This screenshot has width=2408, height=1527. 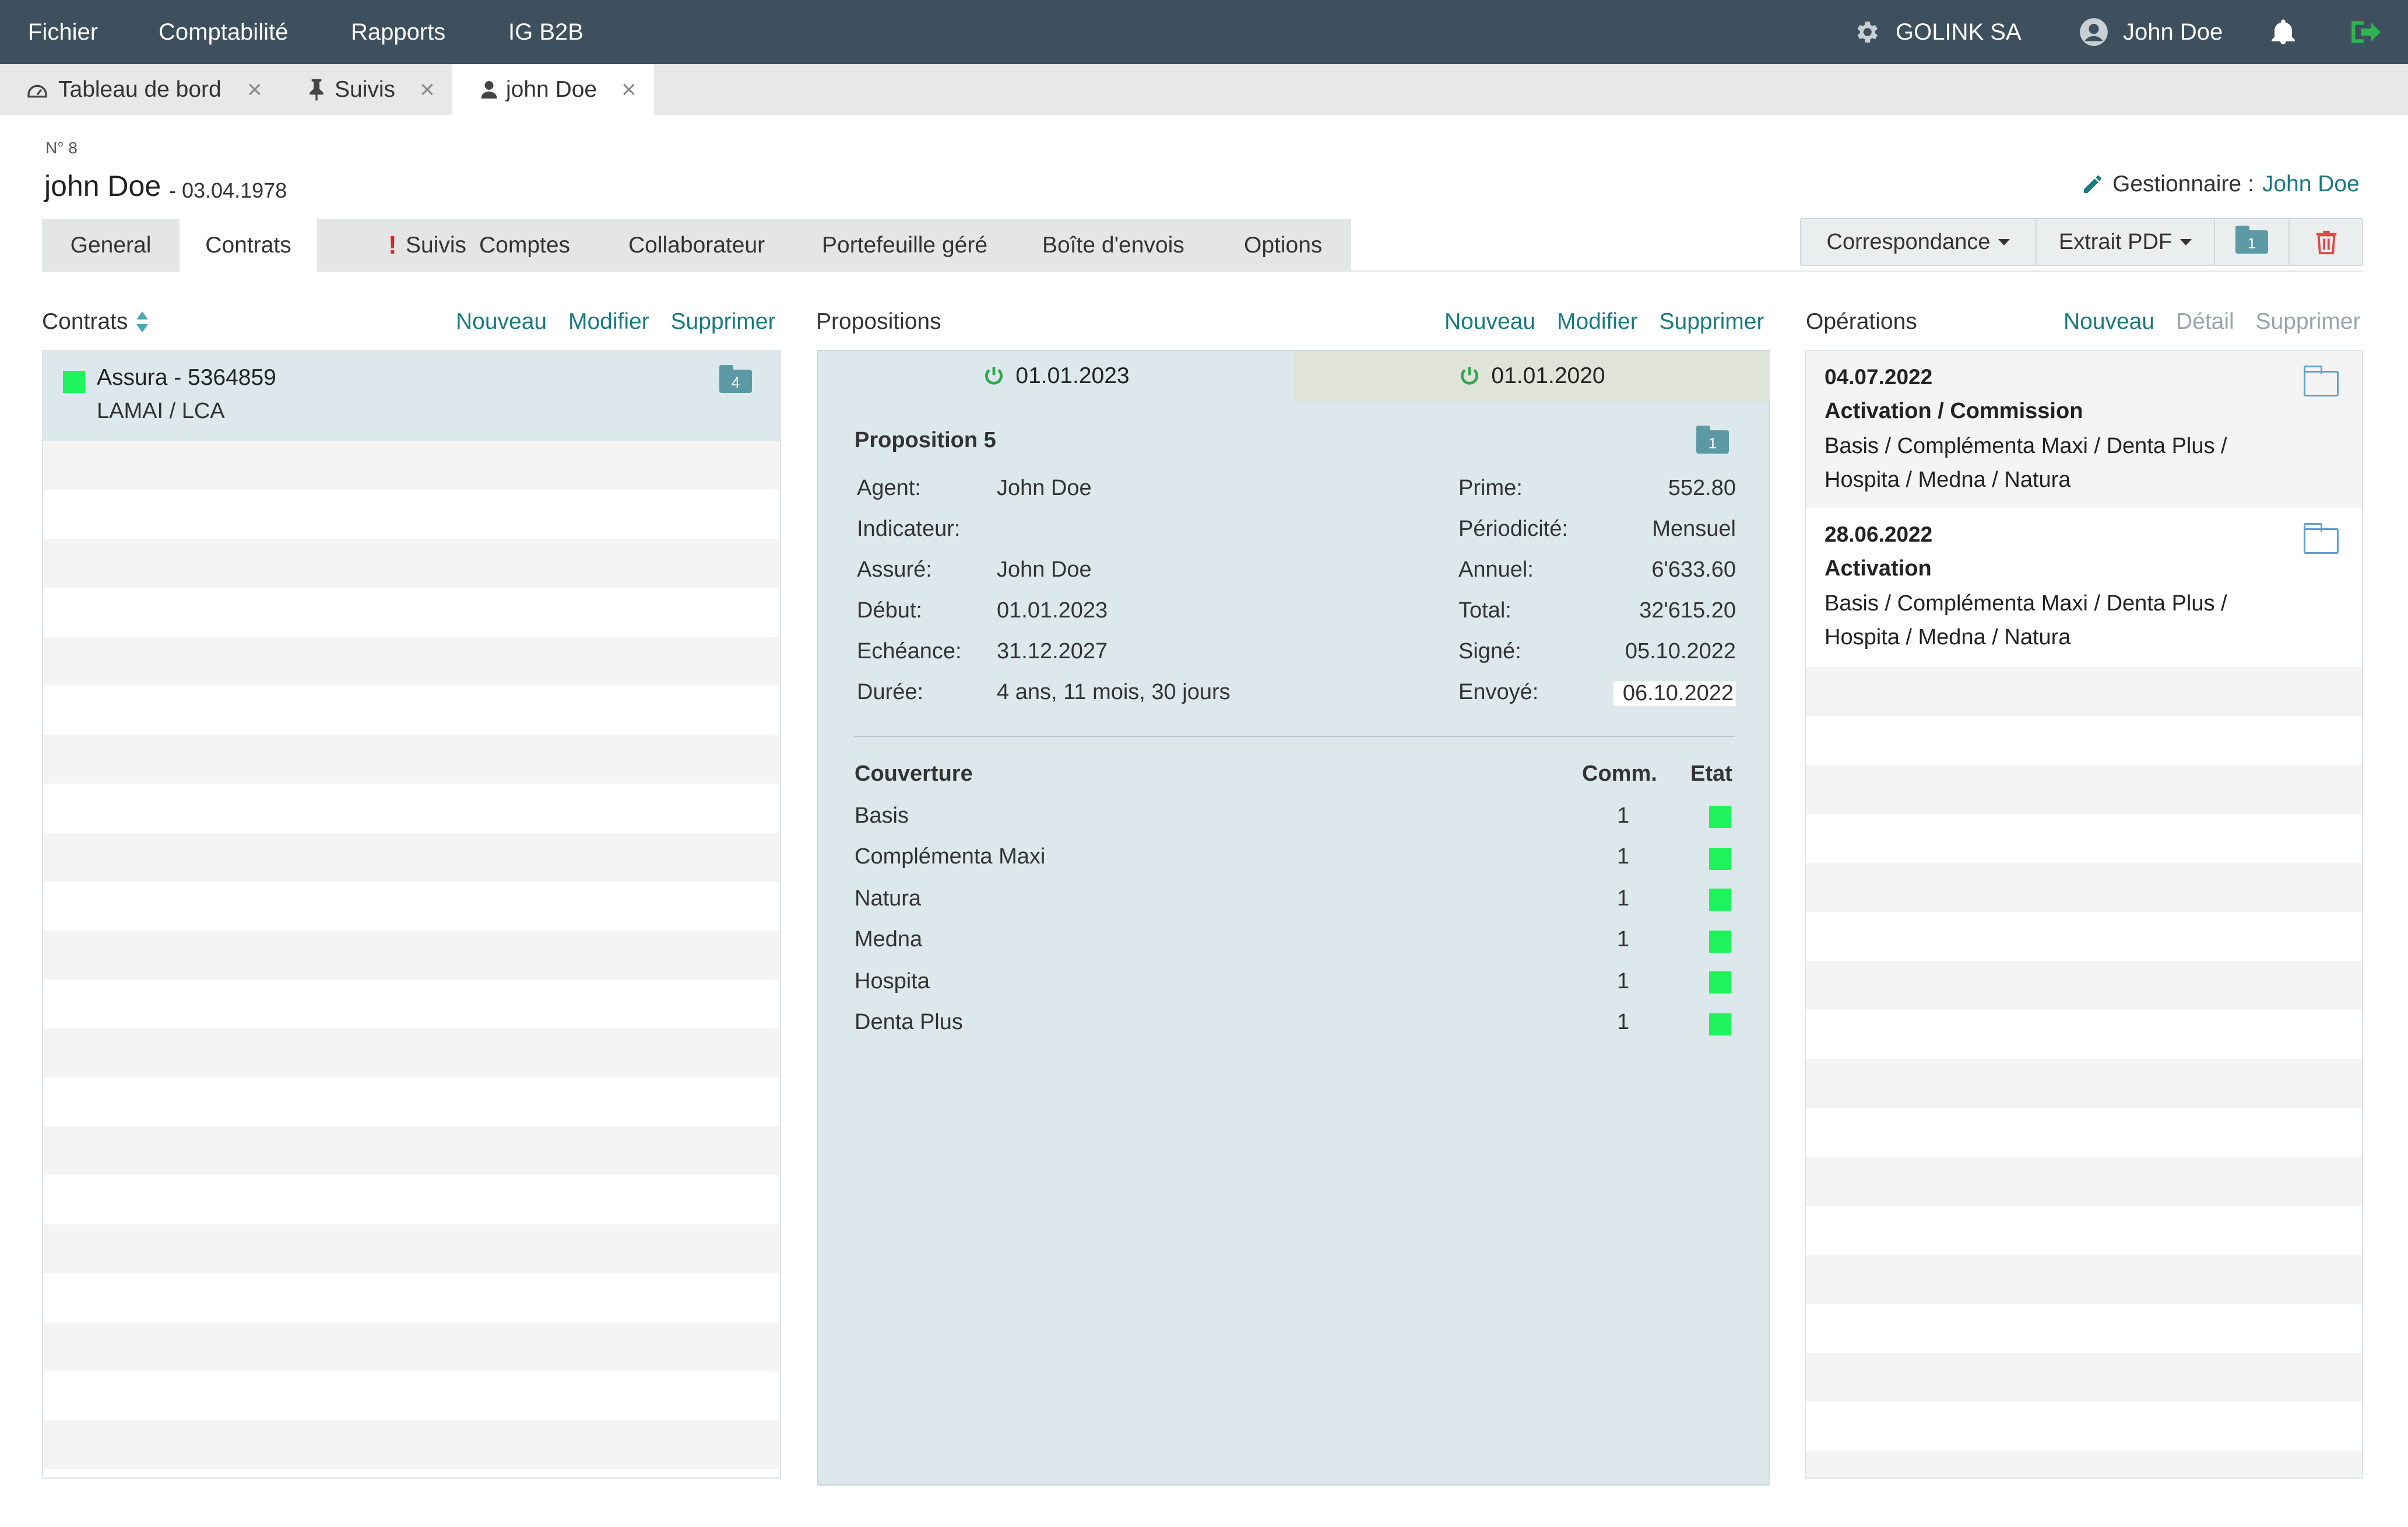 I want to click on menu-ig-b2b: IG B2B, so click(x=545, y=32).